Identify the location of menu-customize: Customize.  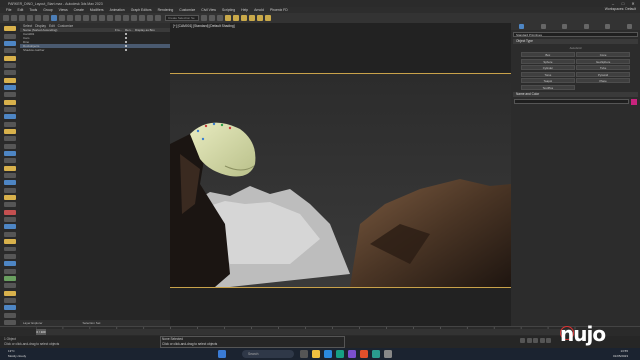
(187, 10).